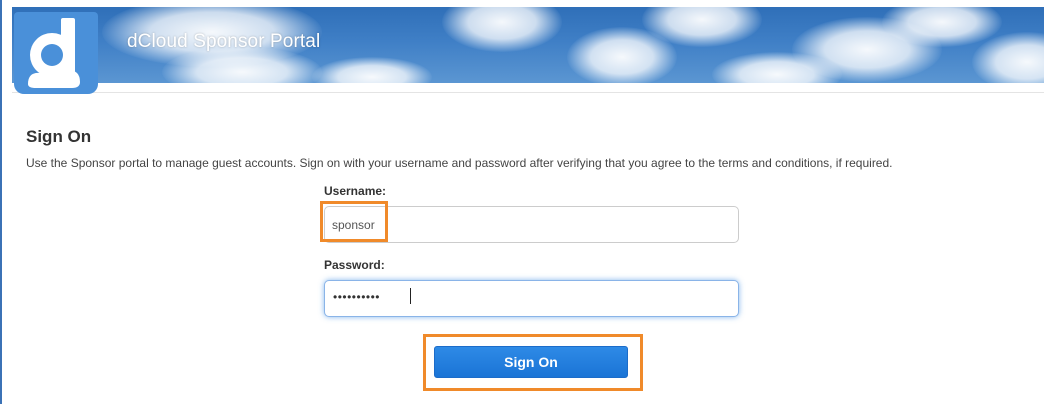 Image resolution: width=1044 pixels, height=404 pixels. I want to click on username-label: Username:, so click(355, 191).